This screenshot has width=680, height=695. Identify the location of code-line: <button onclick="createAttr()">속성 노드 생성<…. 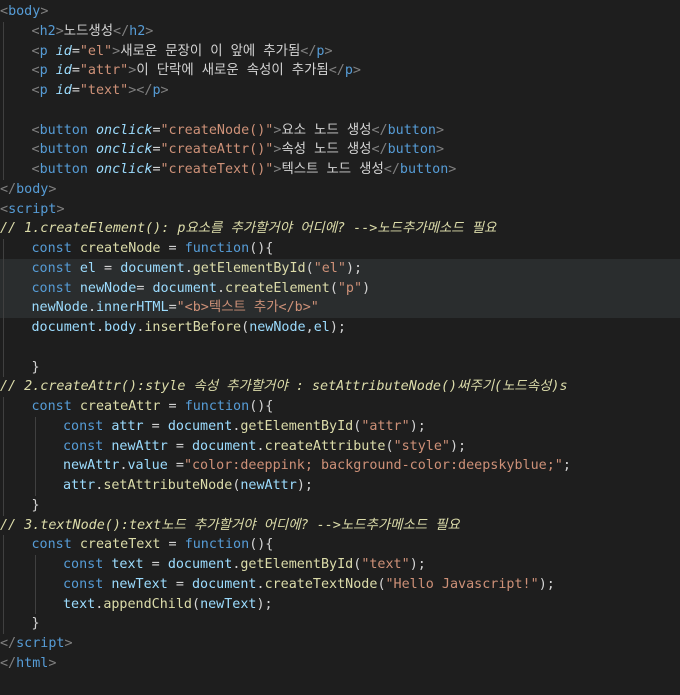
(340, 150).